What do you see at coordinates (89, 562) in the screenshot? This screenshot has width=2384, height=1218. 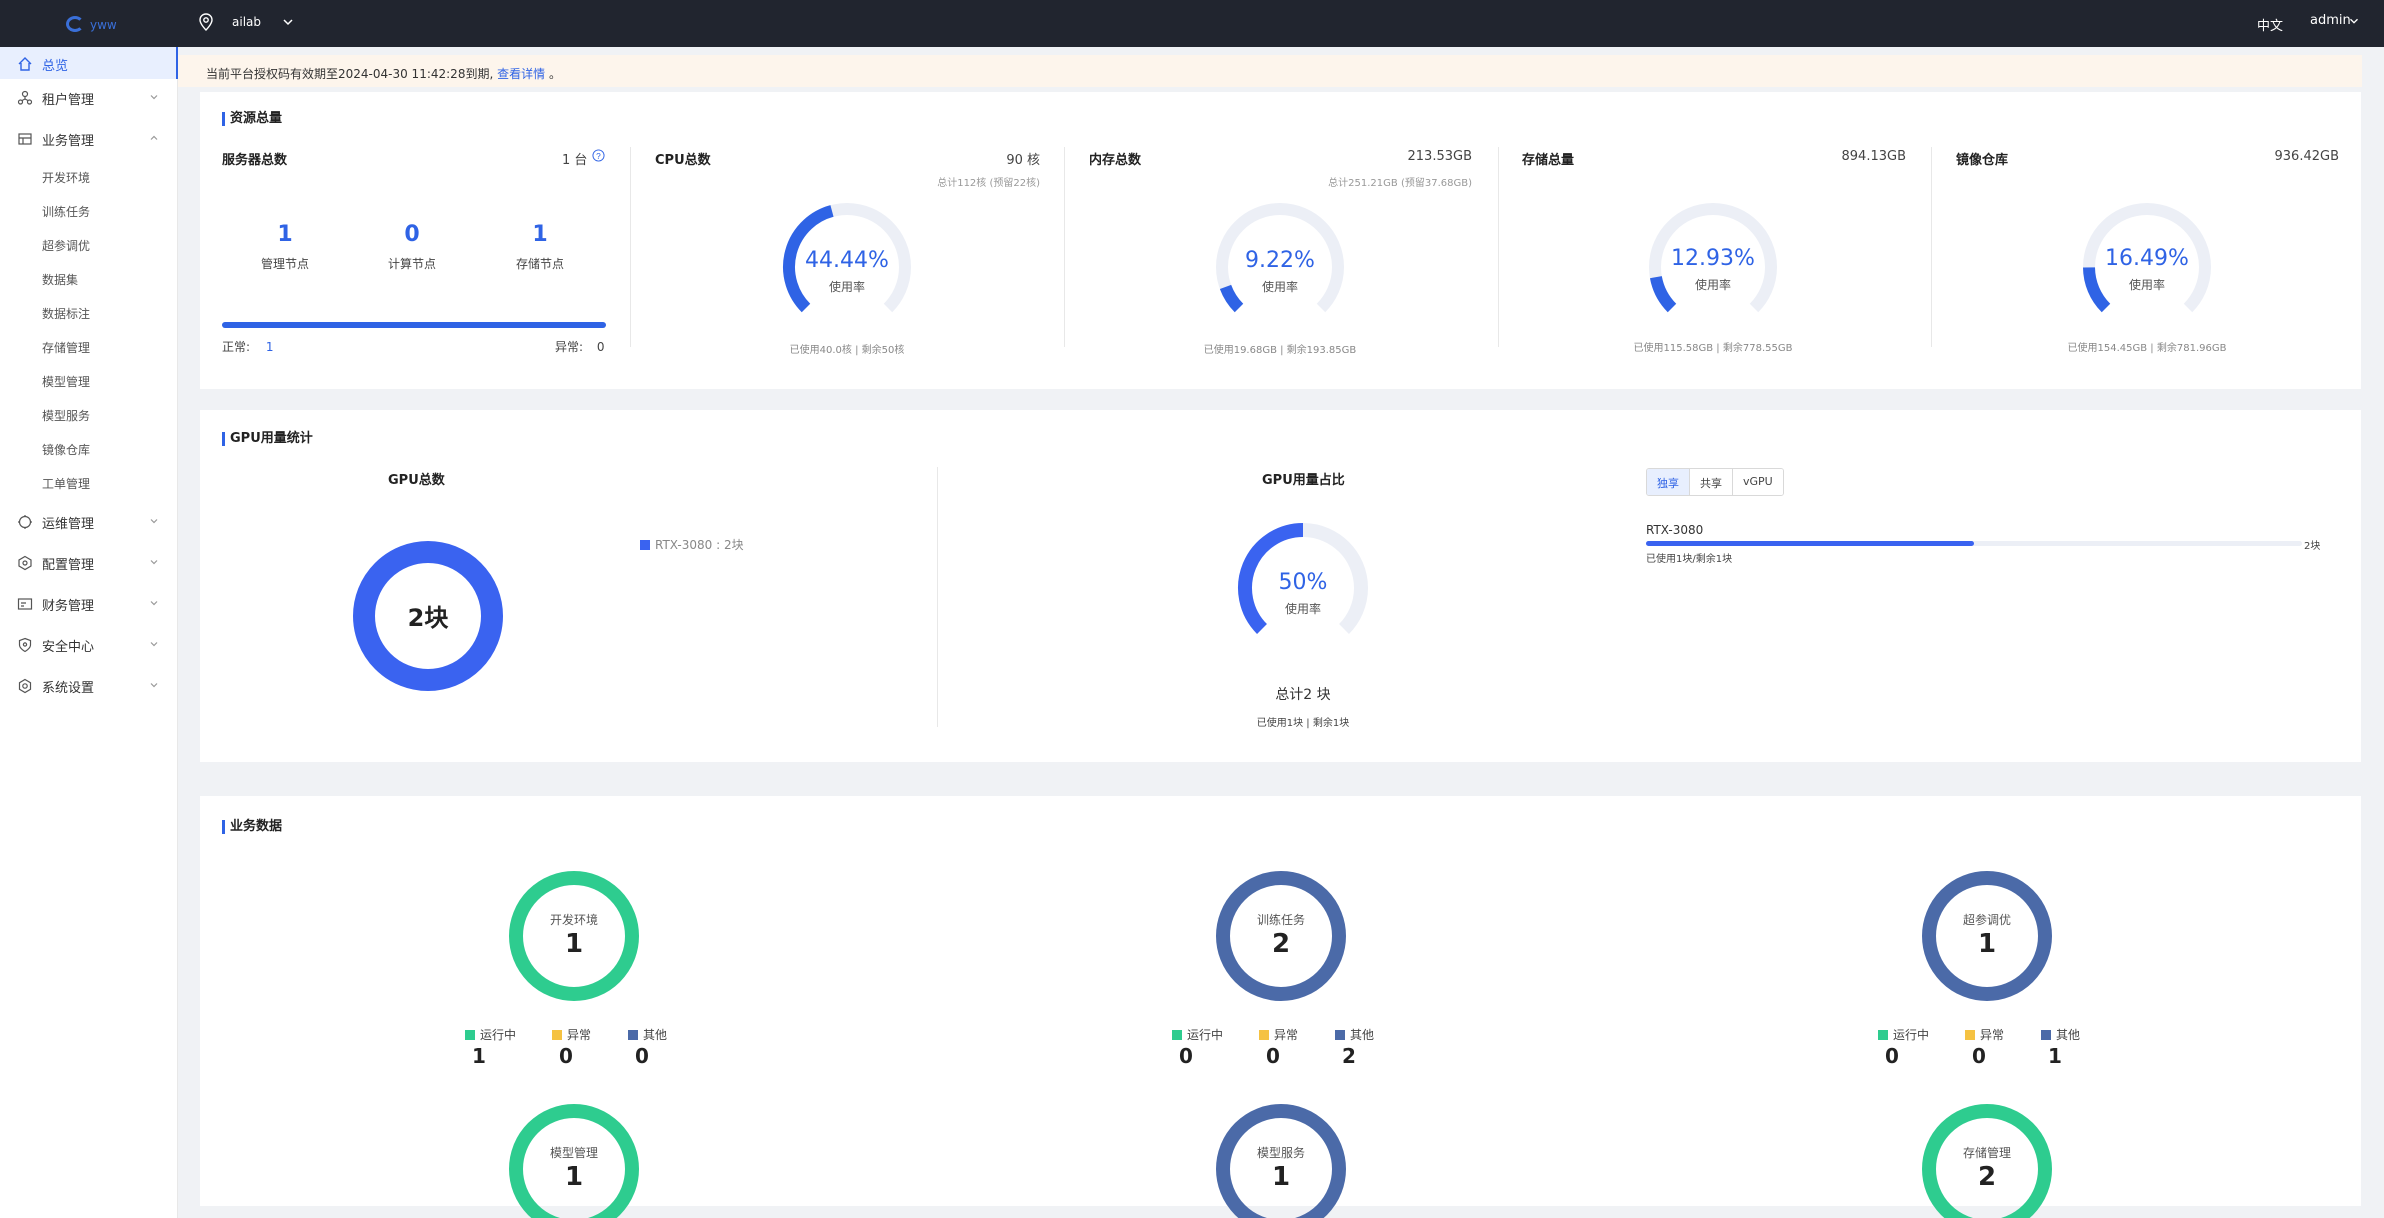 I see `sidebar-item-config: 配置管理` at bounding box center [89, 562].